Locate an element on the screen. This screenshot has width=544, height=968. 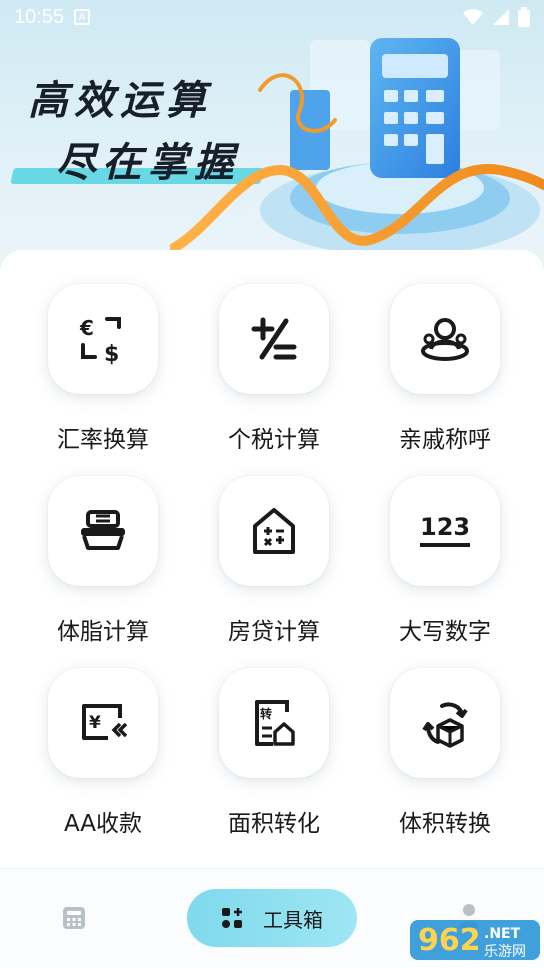
relatives-icon is located at coordinates (445, 339).